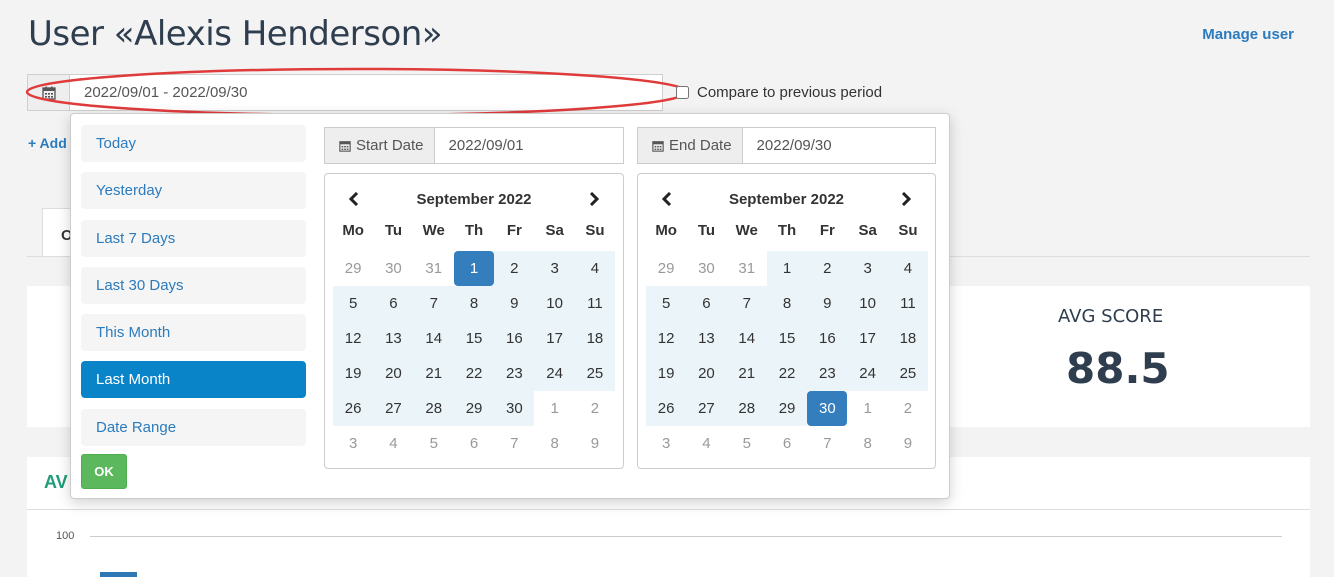 This screenshot has width=1334, height=577. I want to click on range-item: Last 30 Days, so click(193, 285).